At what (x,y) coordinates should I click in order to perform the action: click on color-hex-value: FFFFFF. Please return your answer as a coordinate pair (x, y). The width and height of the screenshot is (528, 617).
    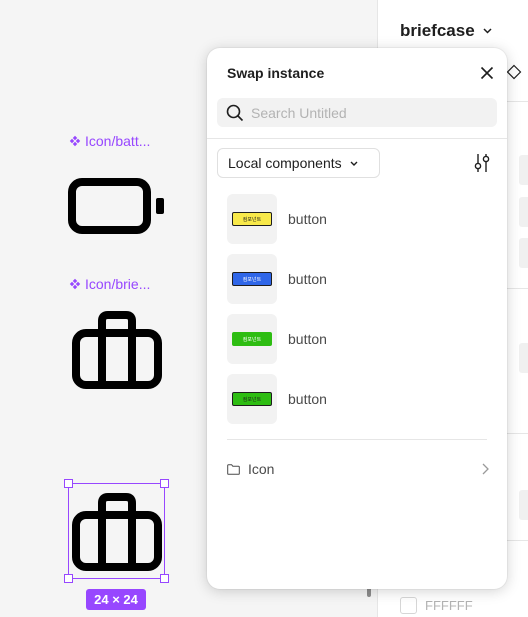
    Looking at the image, I should click on (449, 605).